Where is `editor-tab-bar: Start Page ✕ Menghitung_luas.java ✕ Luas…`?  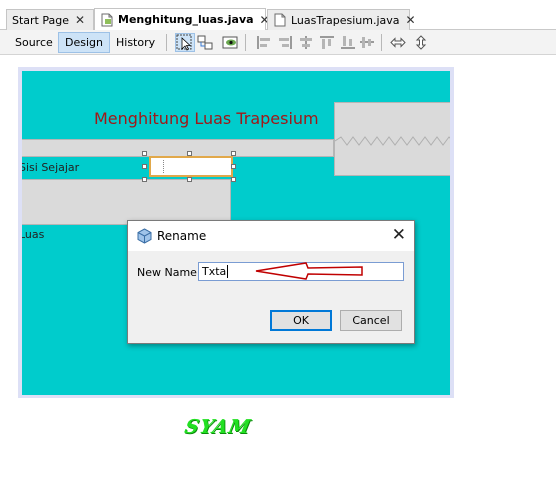 editor-tab-bar: Start Page ✕ Menghitung_luas.java ✕ Luas… is located at coordinates (278, 15).